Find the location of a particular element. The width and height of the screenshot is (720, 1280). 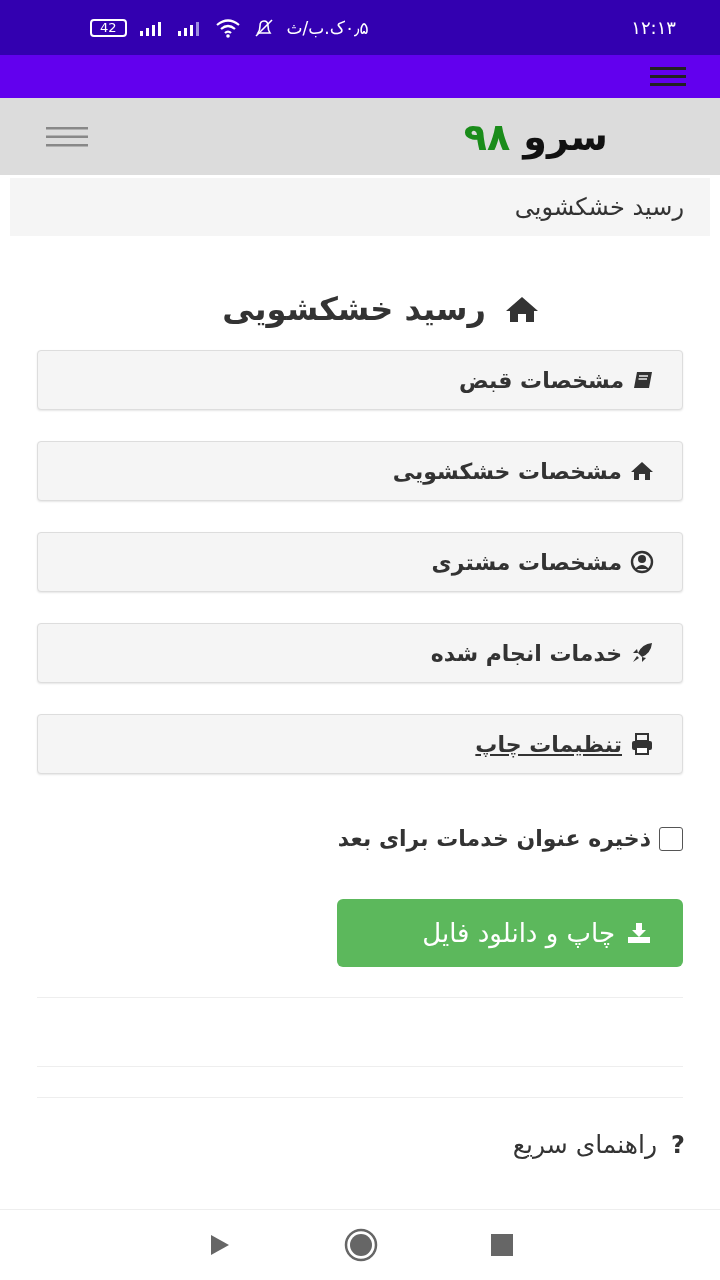

section-header: مشخصات قبض is located at coordinates (360, 380).